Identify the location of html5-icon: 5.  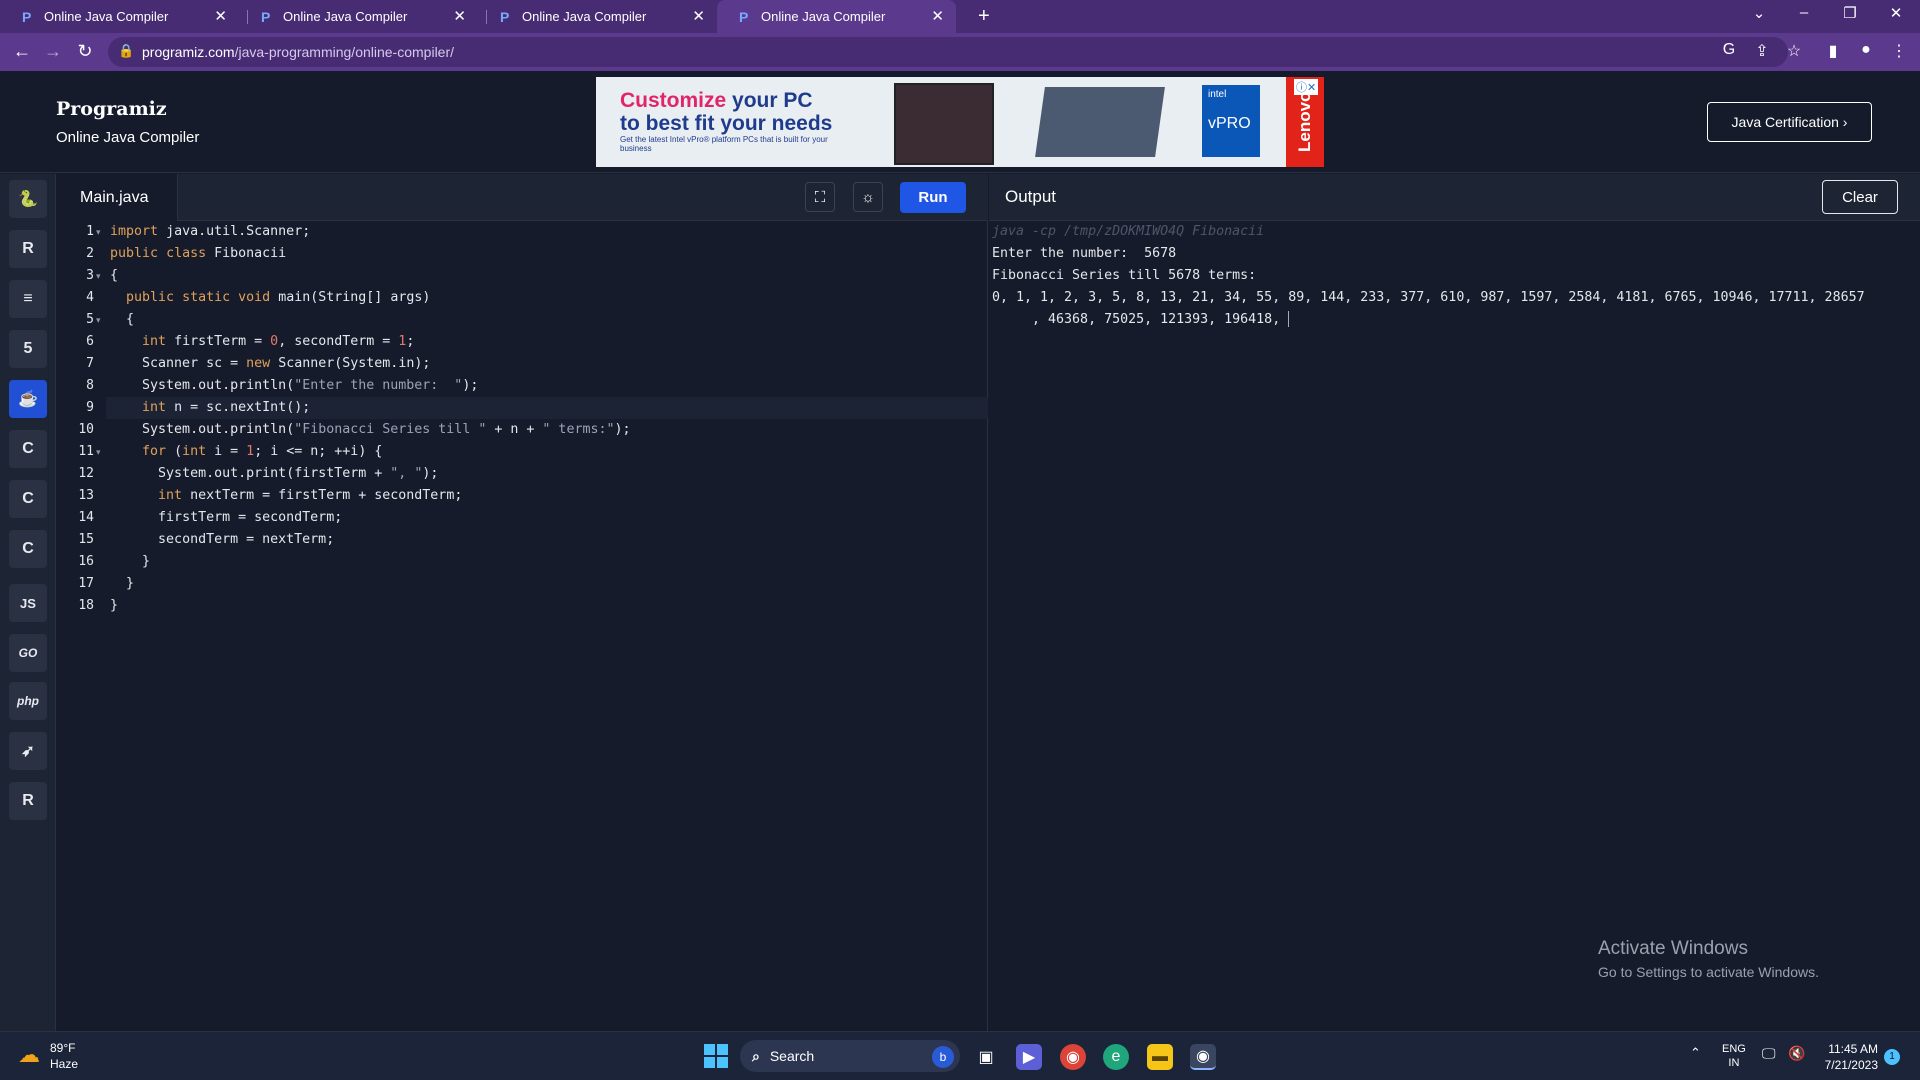
(28, 349).